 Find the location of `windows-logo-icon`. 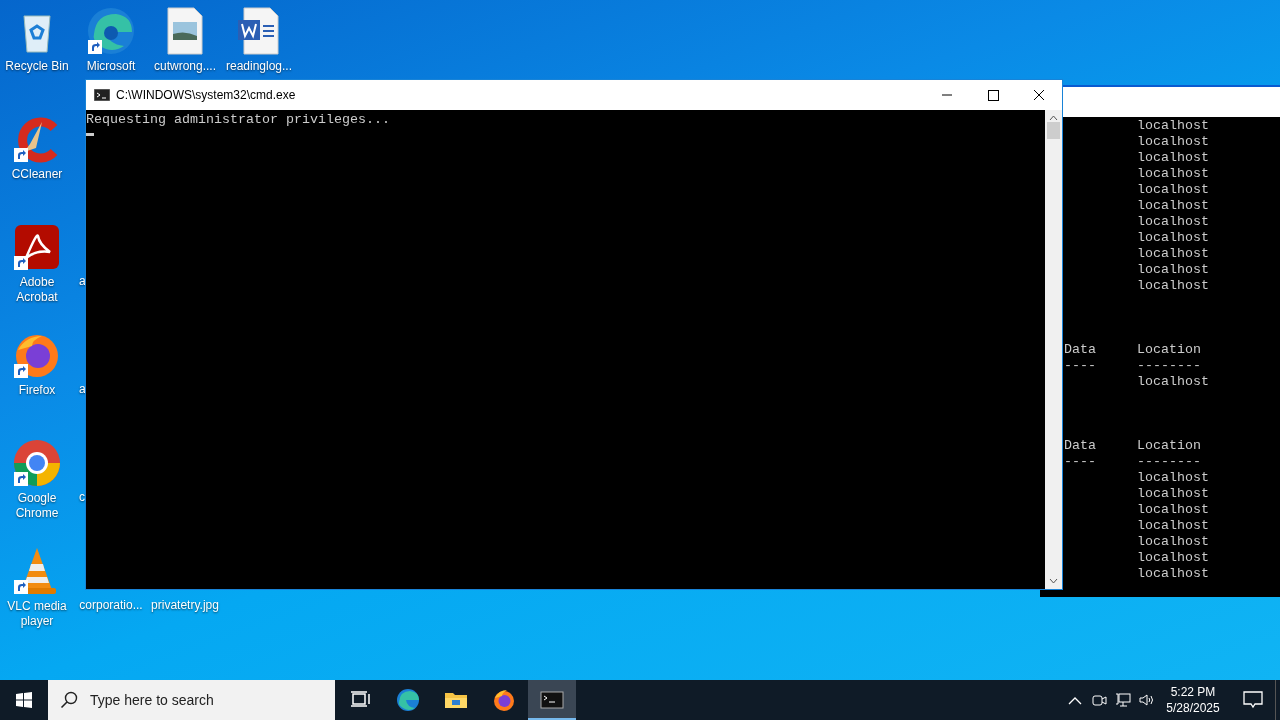

windows-logo-icon is located at coordinates (24, 700).